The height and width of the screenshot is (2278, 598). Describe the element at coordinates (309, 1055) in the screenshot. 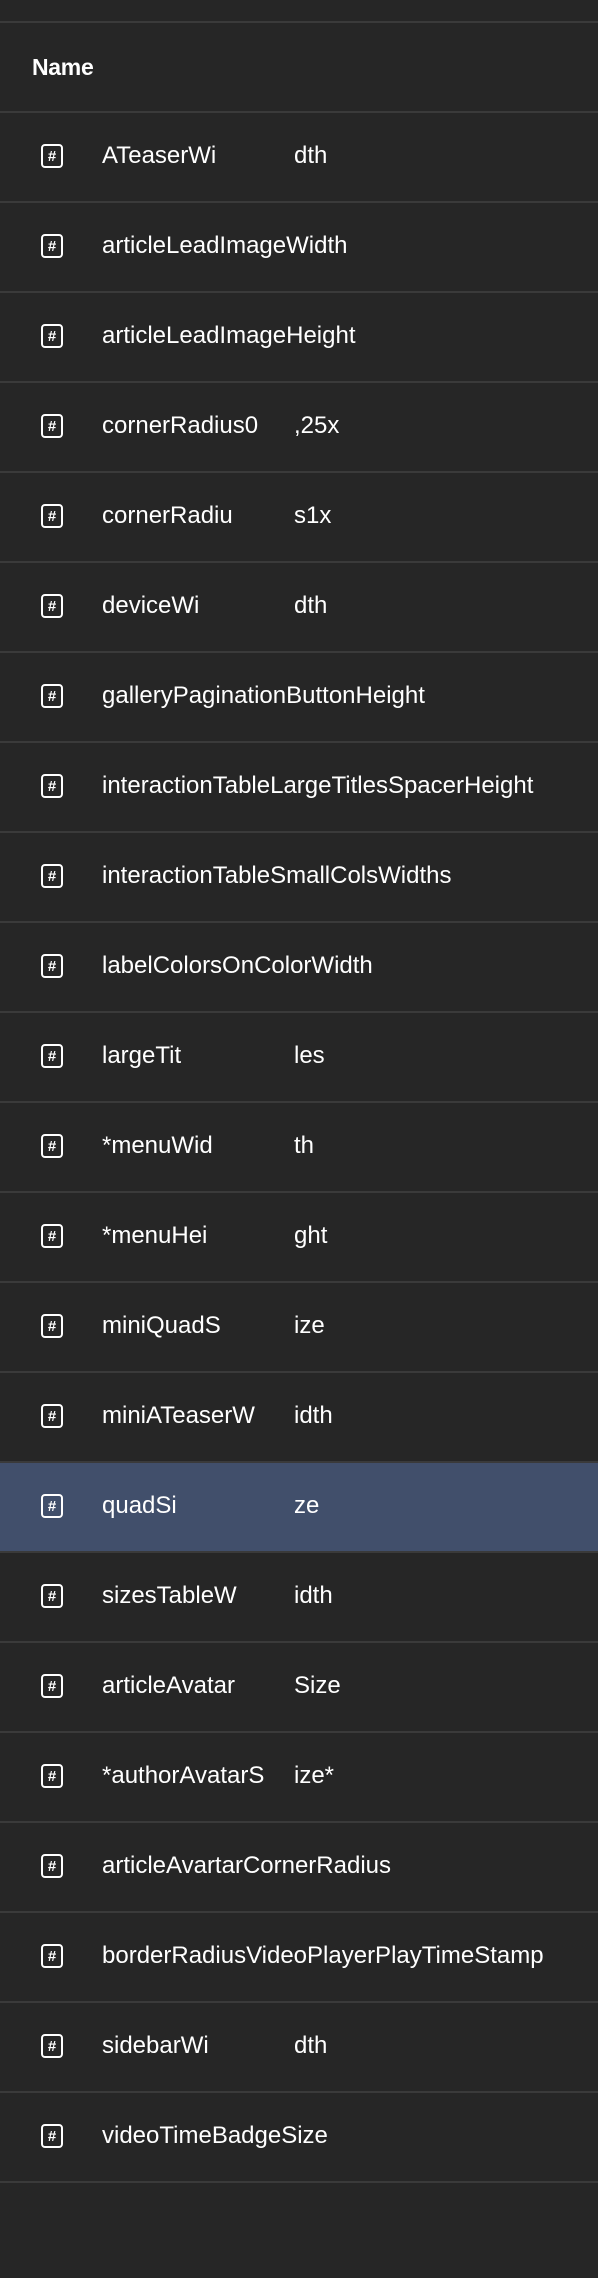

I see `variable-name-continued: les` at that location.